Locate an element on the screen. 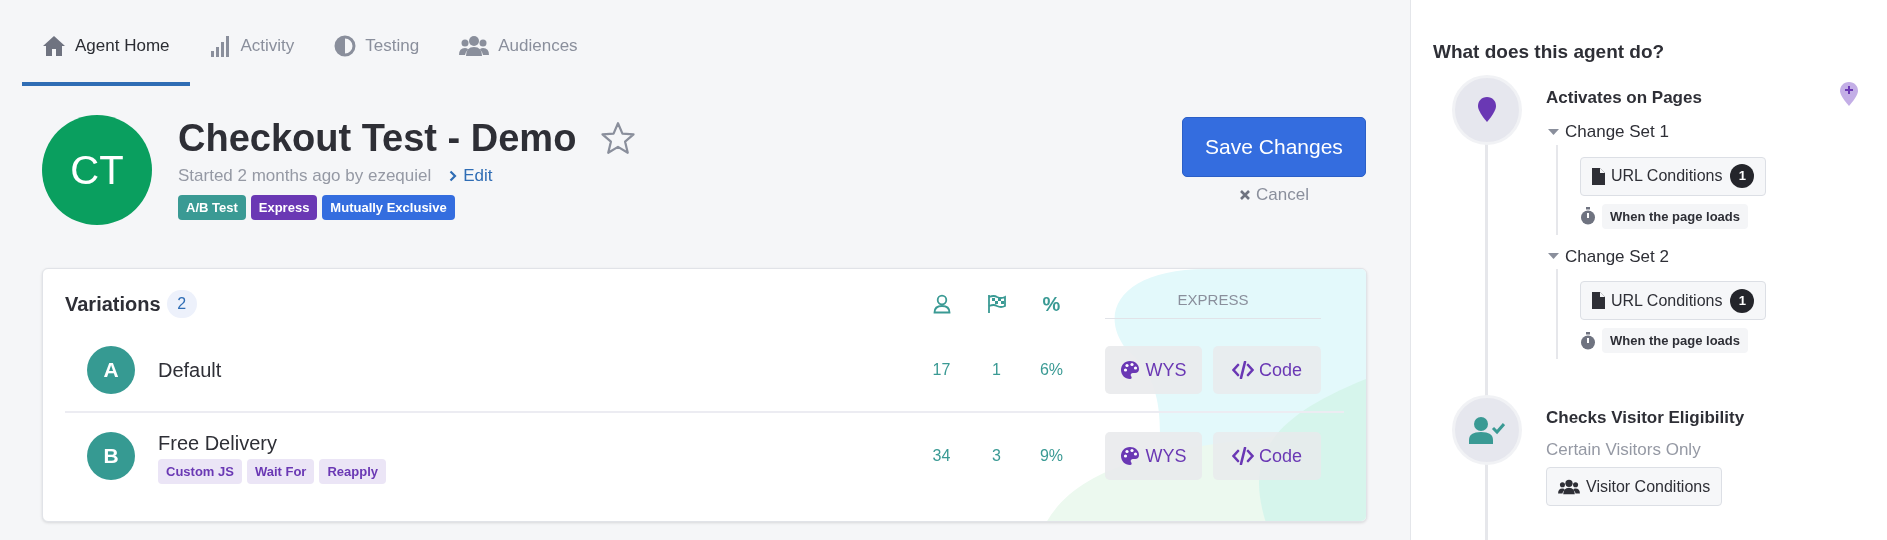 The image size is (1887, 540). section-title: Variations is located at coordinates (113, 304).